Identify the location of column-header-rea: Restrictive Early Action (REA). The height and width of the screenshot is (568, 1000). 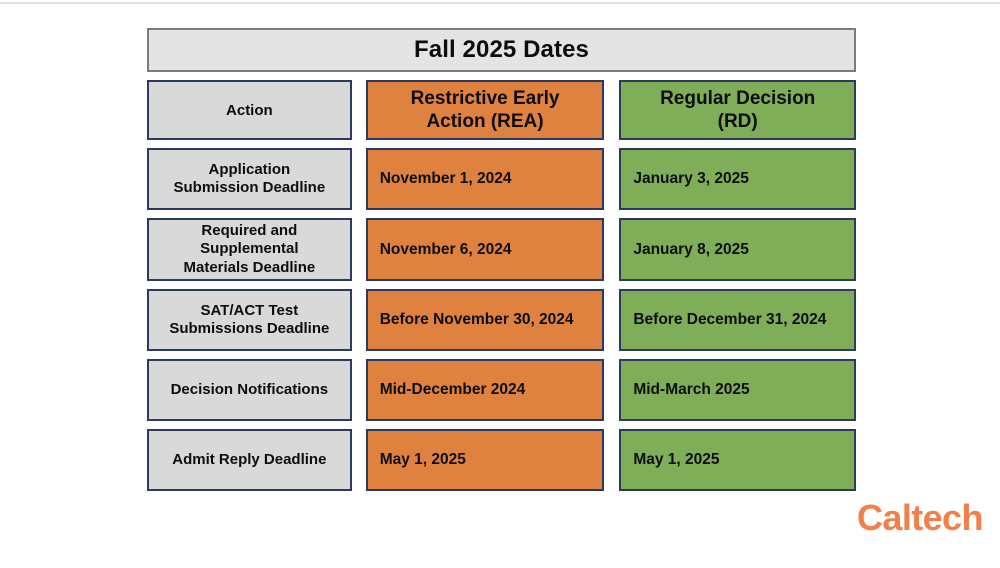
(485, 110).